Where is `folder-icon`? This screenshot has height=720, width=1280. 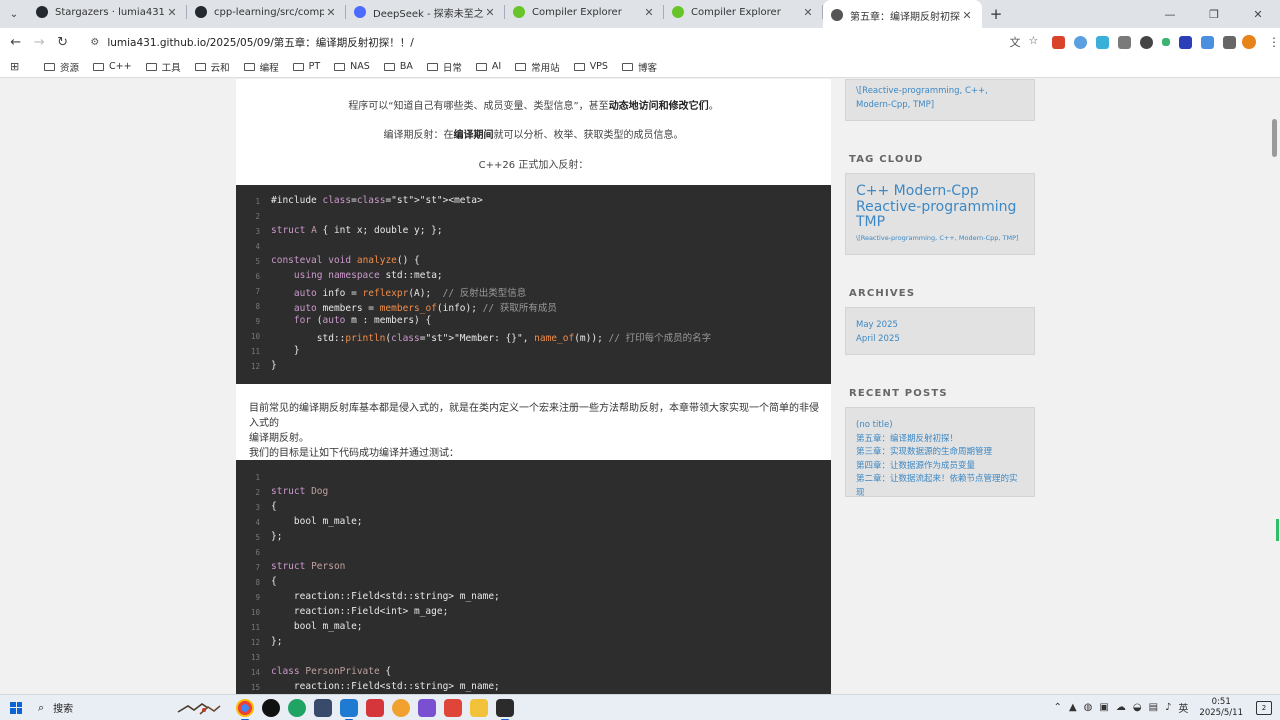
folder-icon is located at coordinates (49, 66).